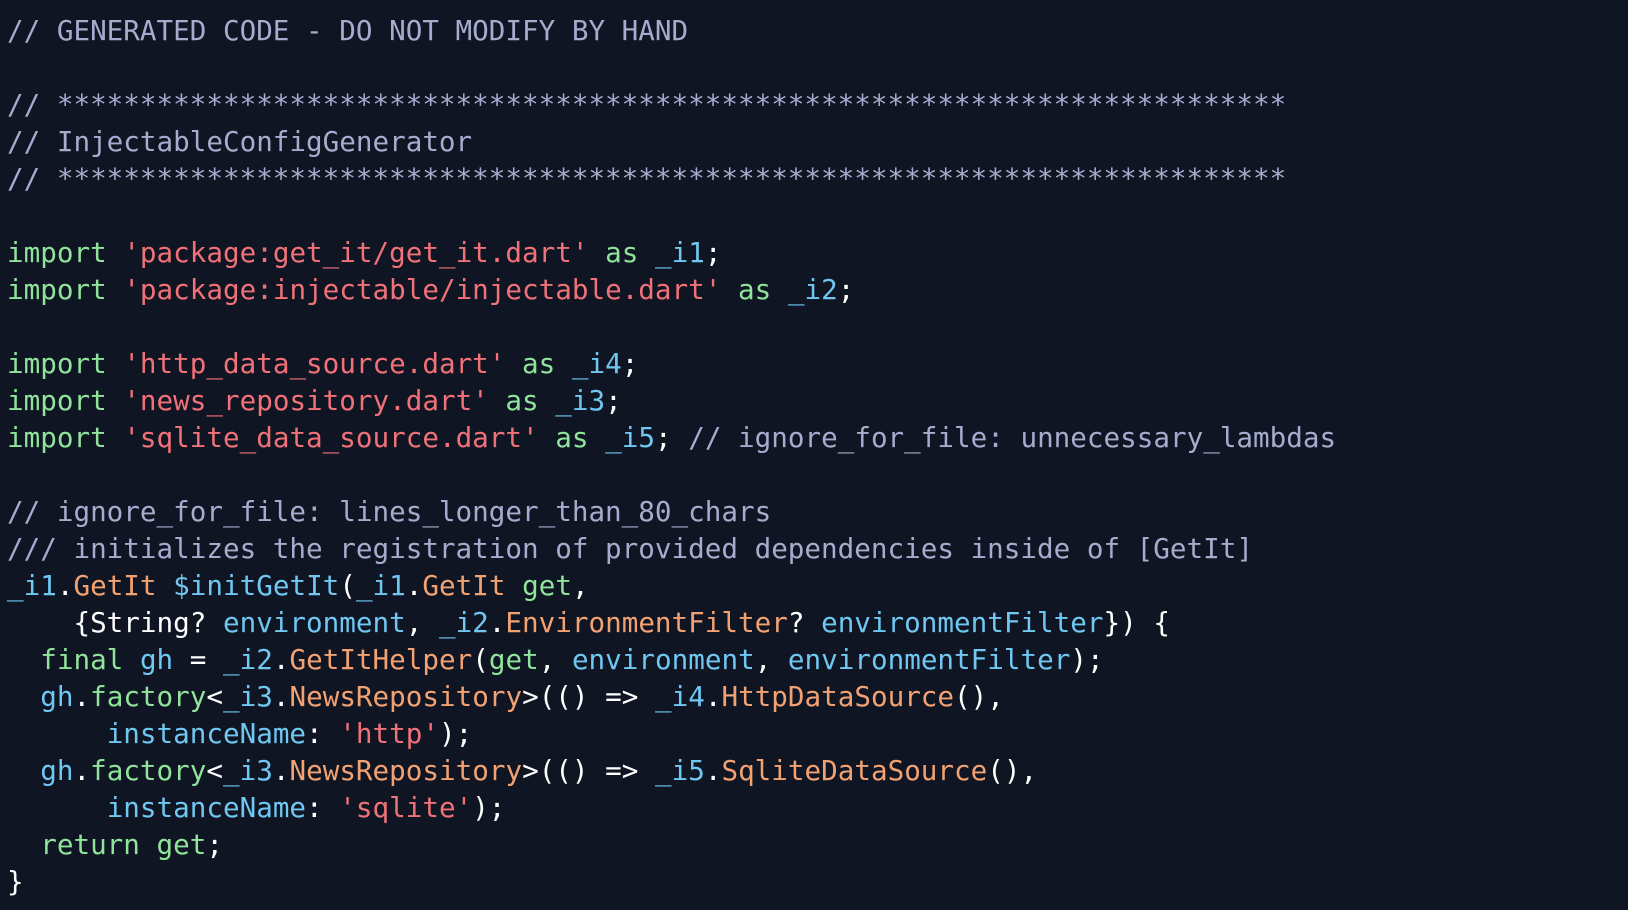 Image resolution: width=1628 pixels, height=910 pixels. What do you see at coordinates (1136, 622) in the screenshot?
I see `code-token-plain: }) {` at bounding box center [1136, 622].